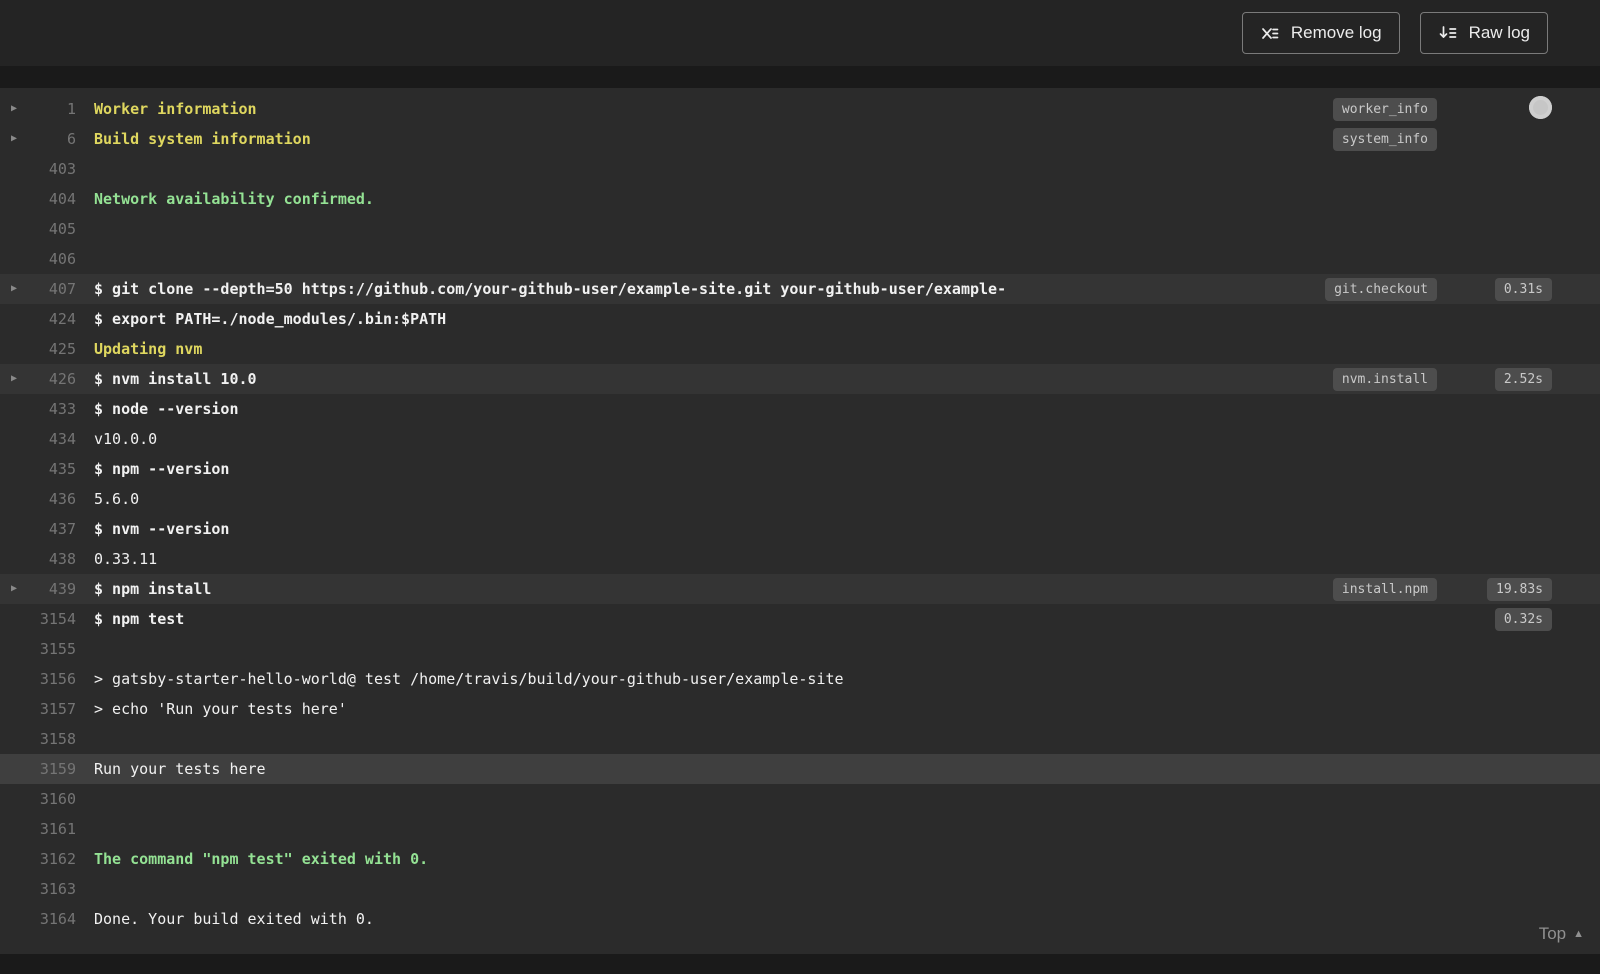 This screenshot has width=1600, height=974. I want to click on line-number: 437, so click(52, 529).